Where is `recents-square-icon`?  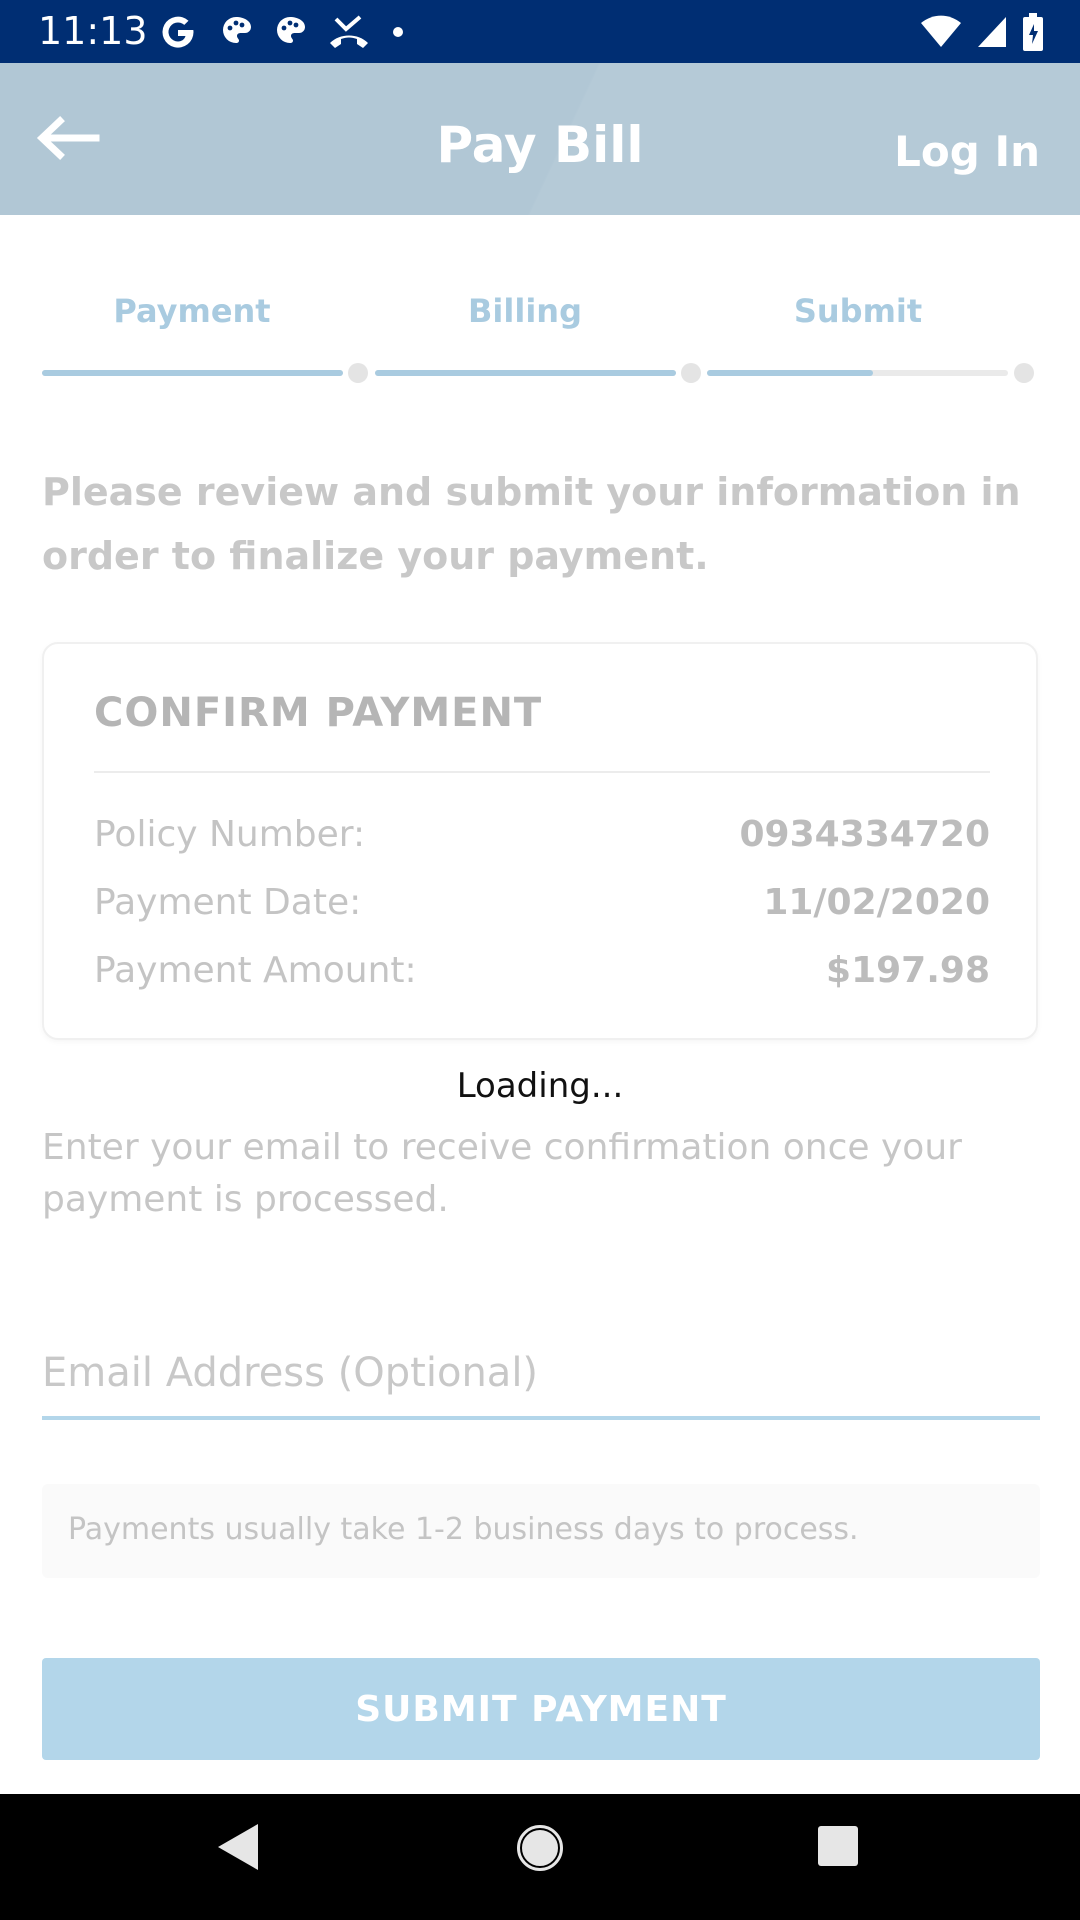 recents-square-icon is located at coordinates (838, 1846).